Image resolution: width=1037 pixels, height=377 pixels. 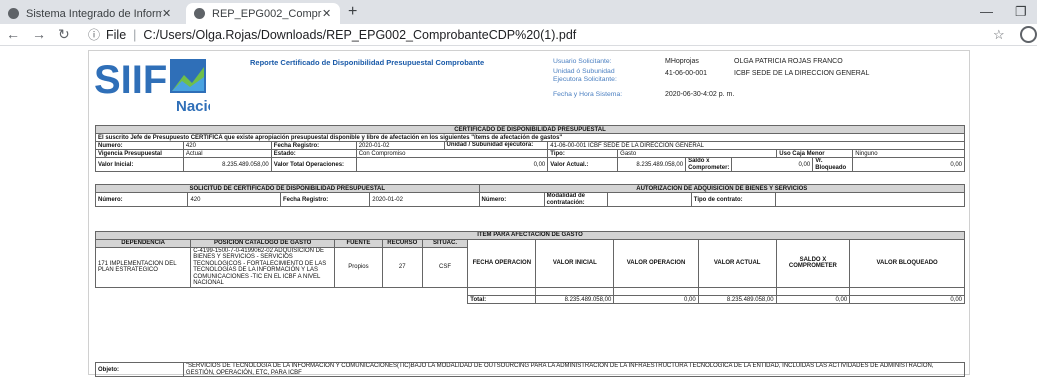 What do you see at coordinates (813, 300) in the screenshot?
I see `total-saldo: 0,00` at bounding box center [813, 300].